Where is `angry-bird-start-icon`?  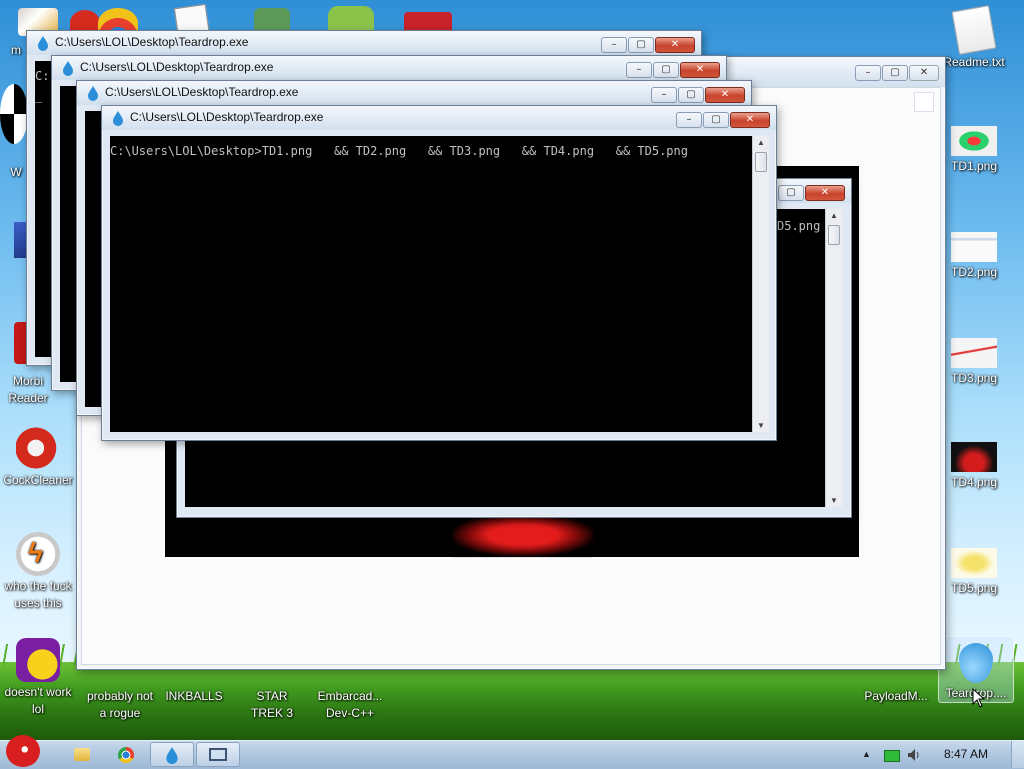
angry-bird-start-icon is located at coordinates (23, 751).